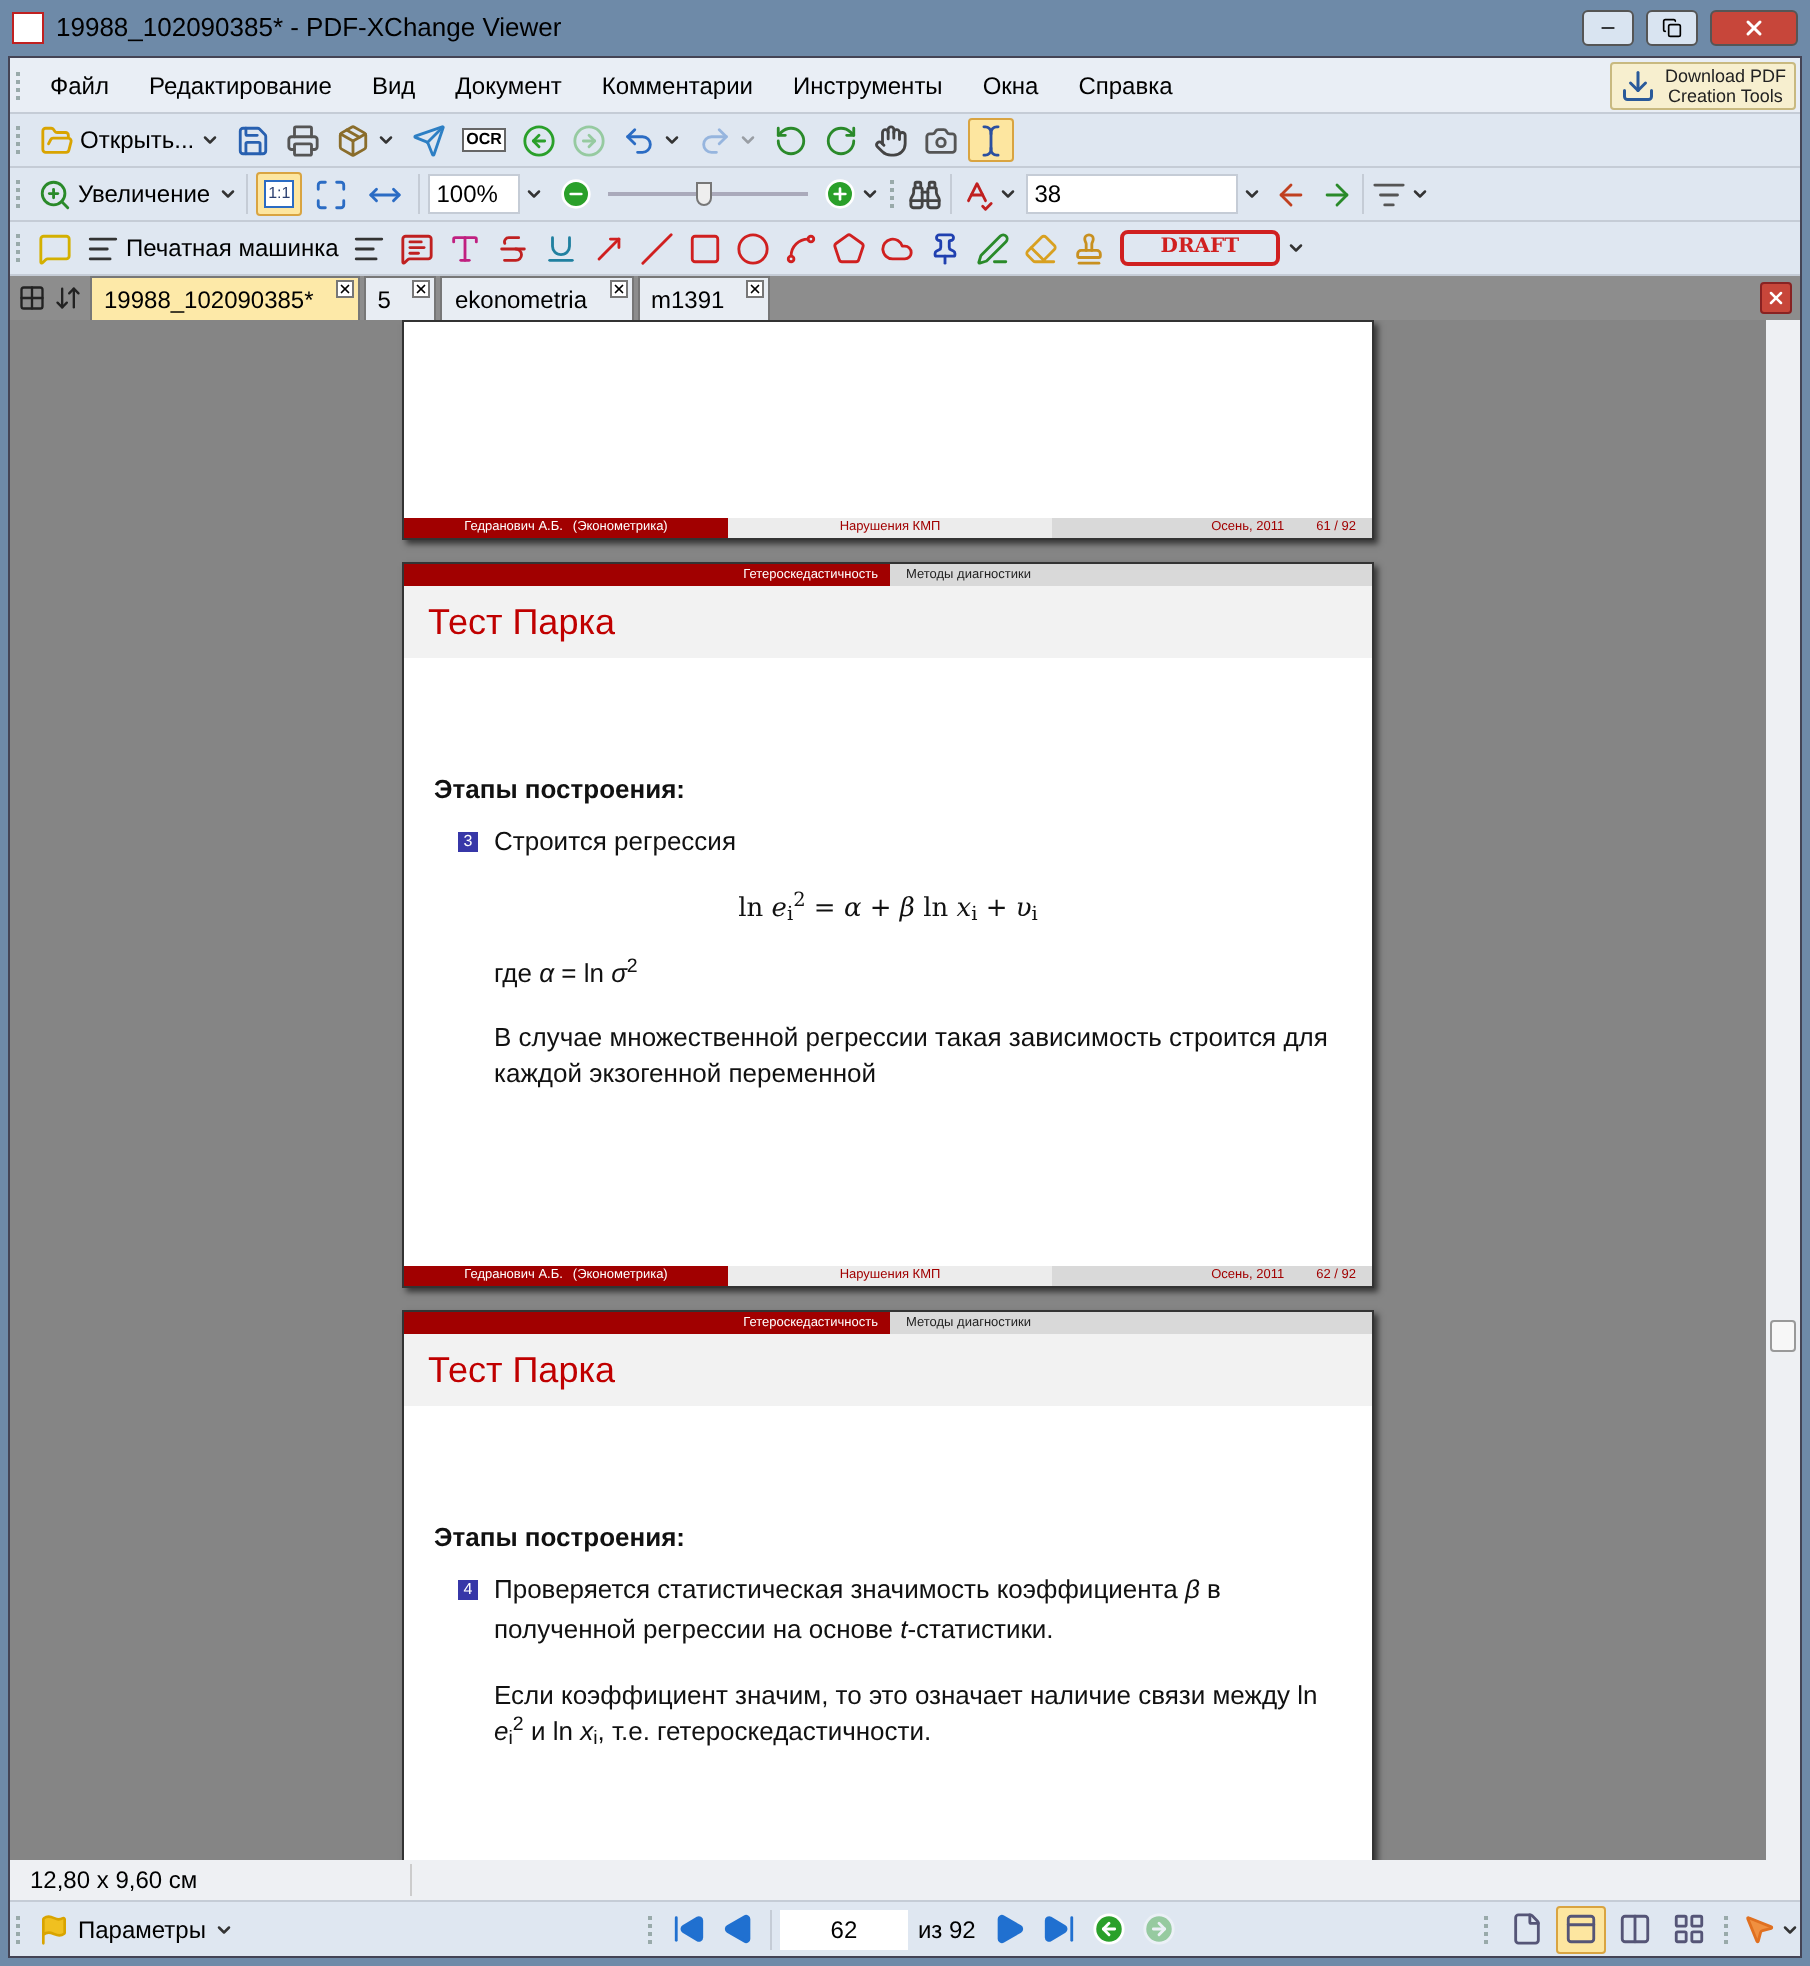  I want to click on close-document-button, so click(1776, 298).